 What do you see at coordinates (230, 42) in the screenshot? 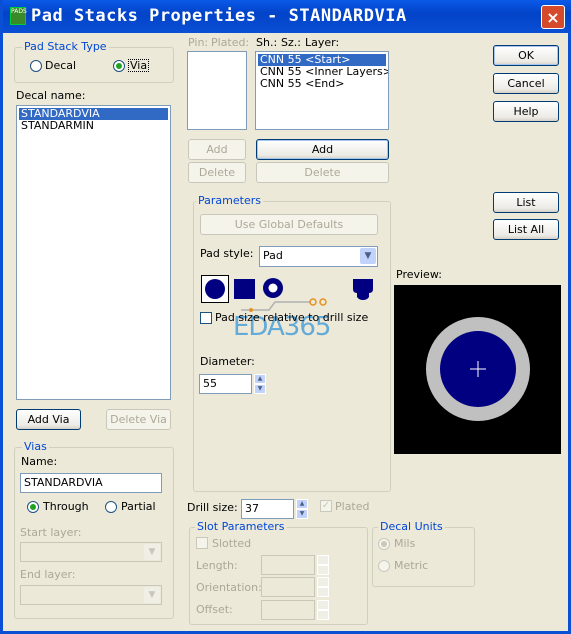
I see `plated-header: Plated:` at bounding box center [230, 42].